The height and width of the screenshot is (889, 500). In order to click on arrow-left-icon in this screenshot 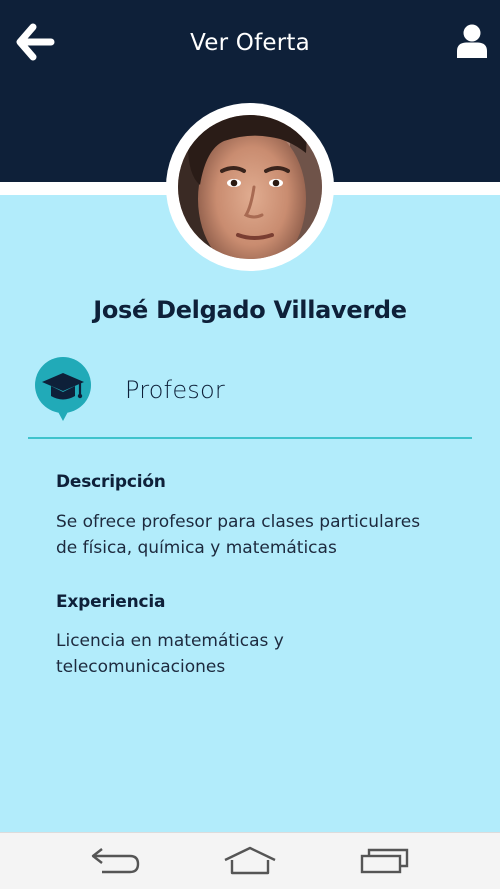, I will do `click(35, 42)`.